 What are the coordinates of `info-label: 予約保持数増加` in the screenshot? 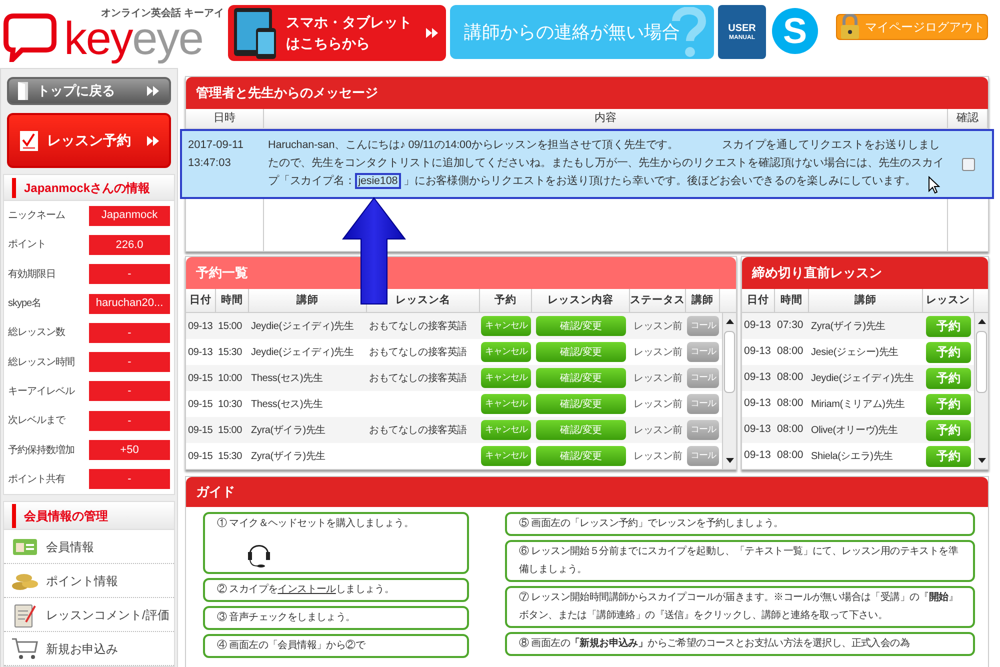 It's located at (42, 451).